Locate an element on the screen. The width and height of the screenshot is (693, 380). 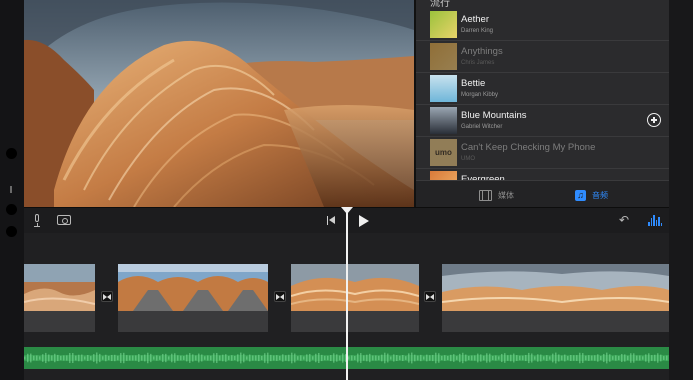
song-row-anythings: Anythings Chris James is located at coordinates (542, 57).